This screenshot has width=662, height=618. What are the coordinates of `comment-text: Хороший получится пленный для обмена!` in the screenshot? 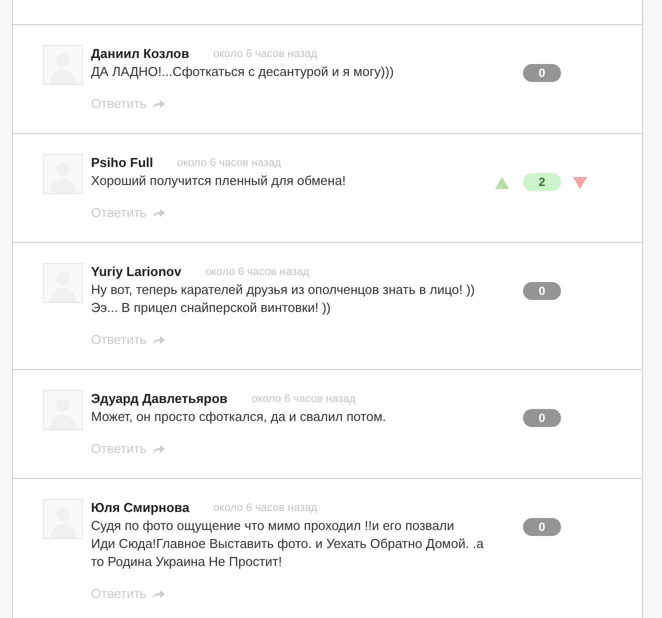 It's located at (219, 181).